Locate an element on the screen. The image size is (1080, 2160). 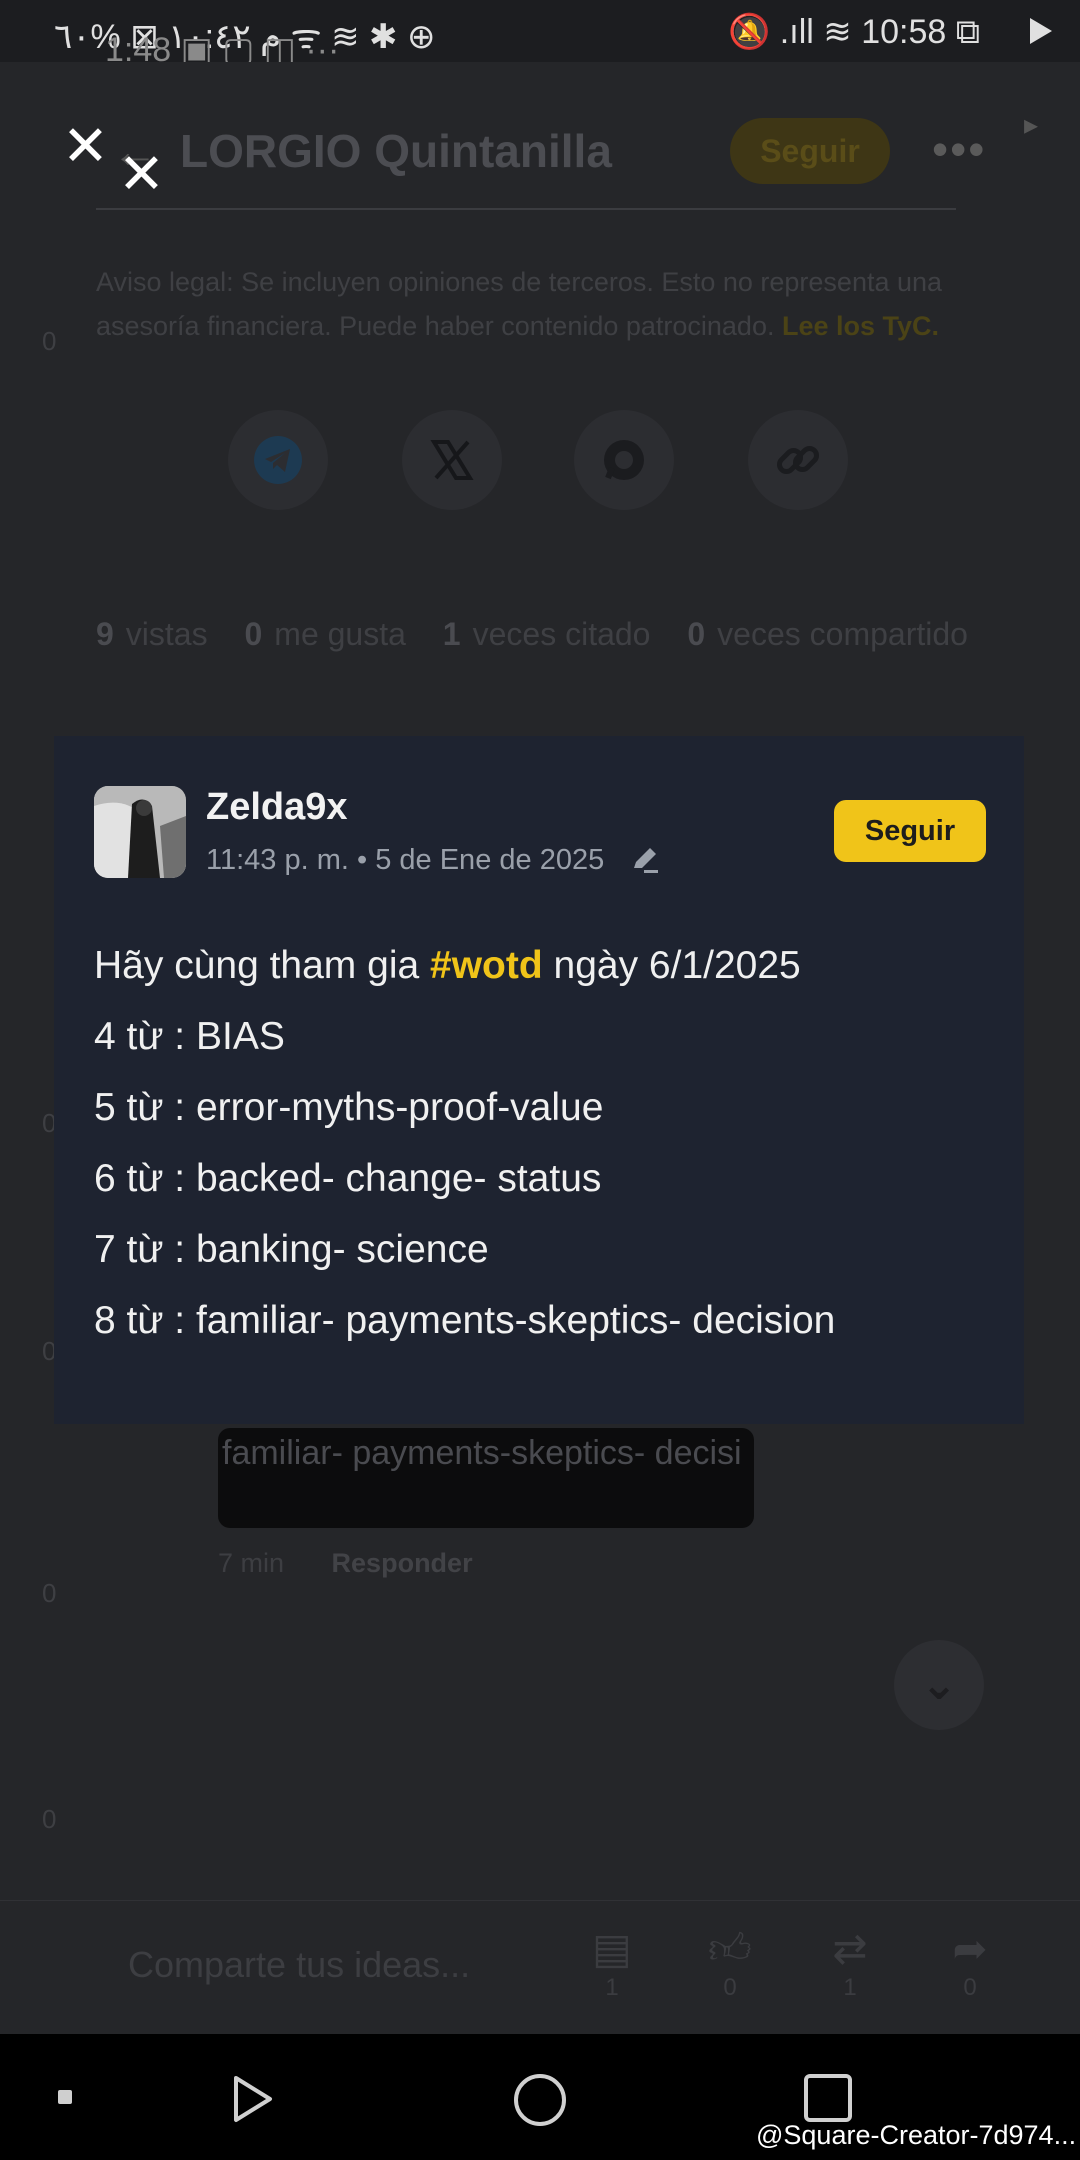
avatar is located at coordinates (140, 832).